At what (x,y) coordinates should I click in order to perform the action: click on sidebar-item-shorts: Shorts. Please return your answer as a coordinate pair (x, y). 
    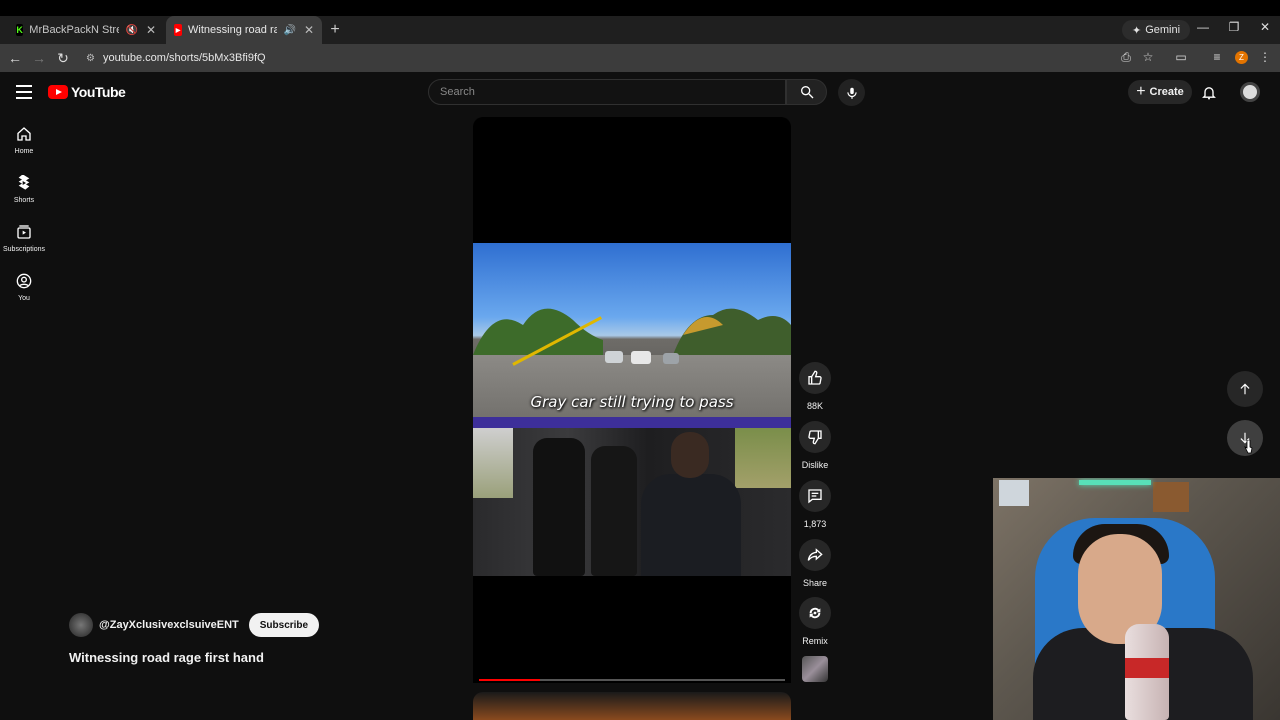
    Looking at the image, I should click on (24, 189).